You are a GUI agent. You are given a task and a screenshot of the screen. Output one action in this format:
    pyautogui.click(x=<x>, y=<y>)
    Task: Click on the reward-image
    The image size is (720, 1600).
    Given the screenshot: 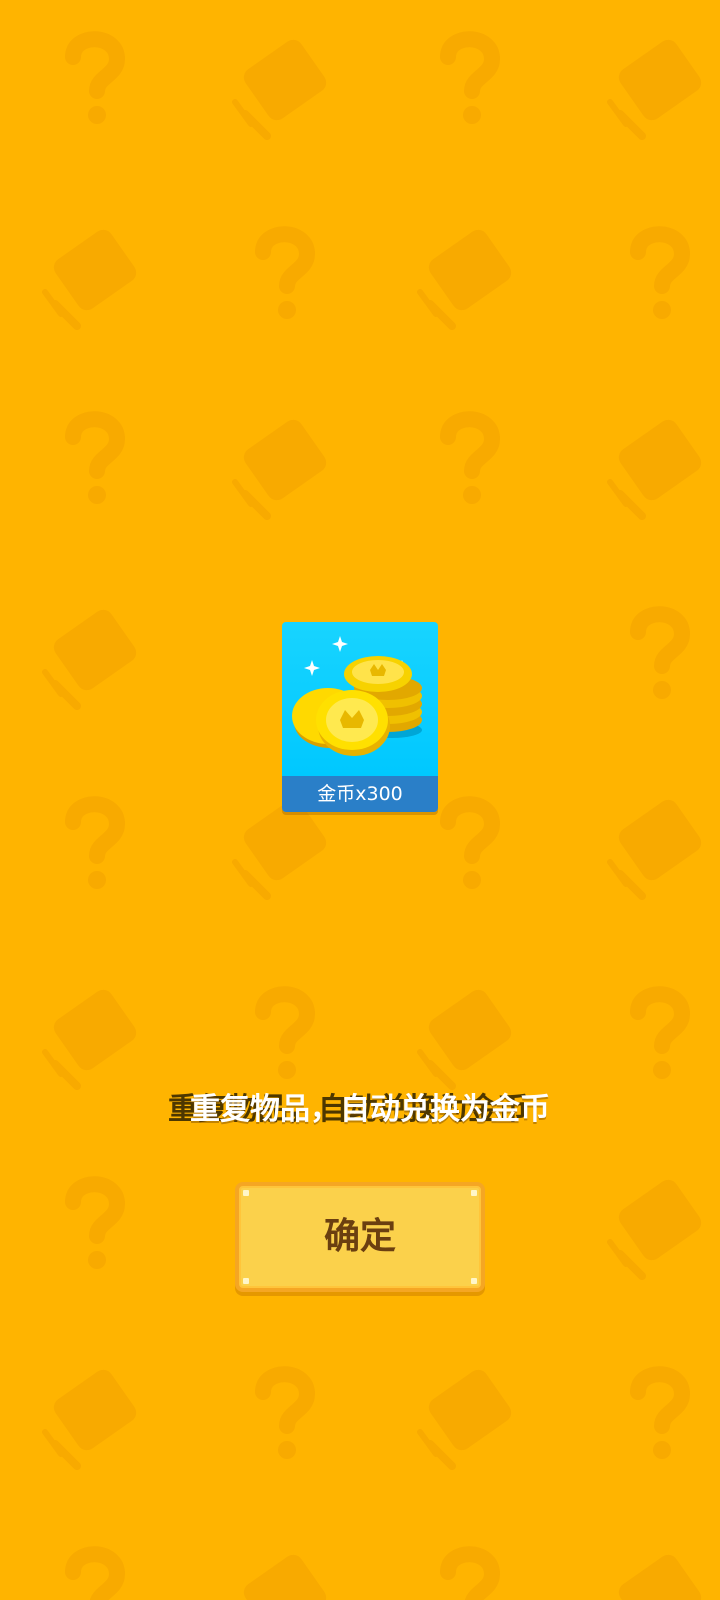 What is the action you would take?
    pyautogui.click(x=360, y=699)
    